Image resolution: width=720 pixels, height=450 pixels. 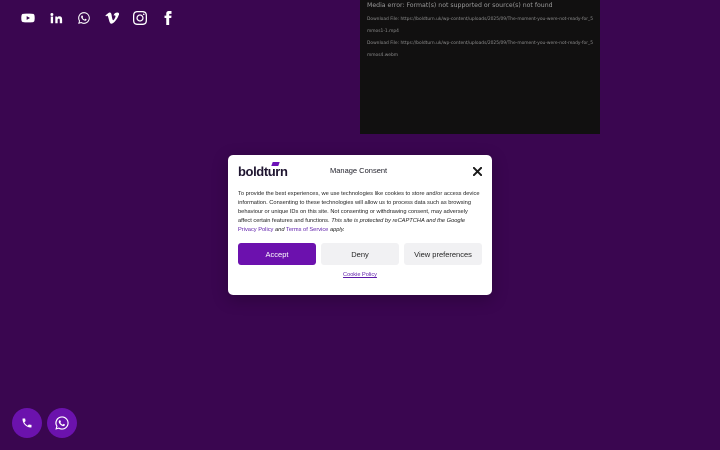 I want to click on phone-icon, so click(x=27, y=423).